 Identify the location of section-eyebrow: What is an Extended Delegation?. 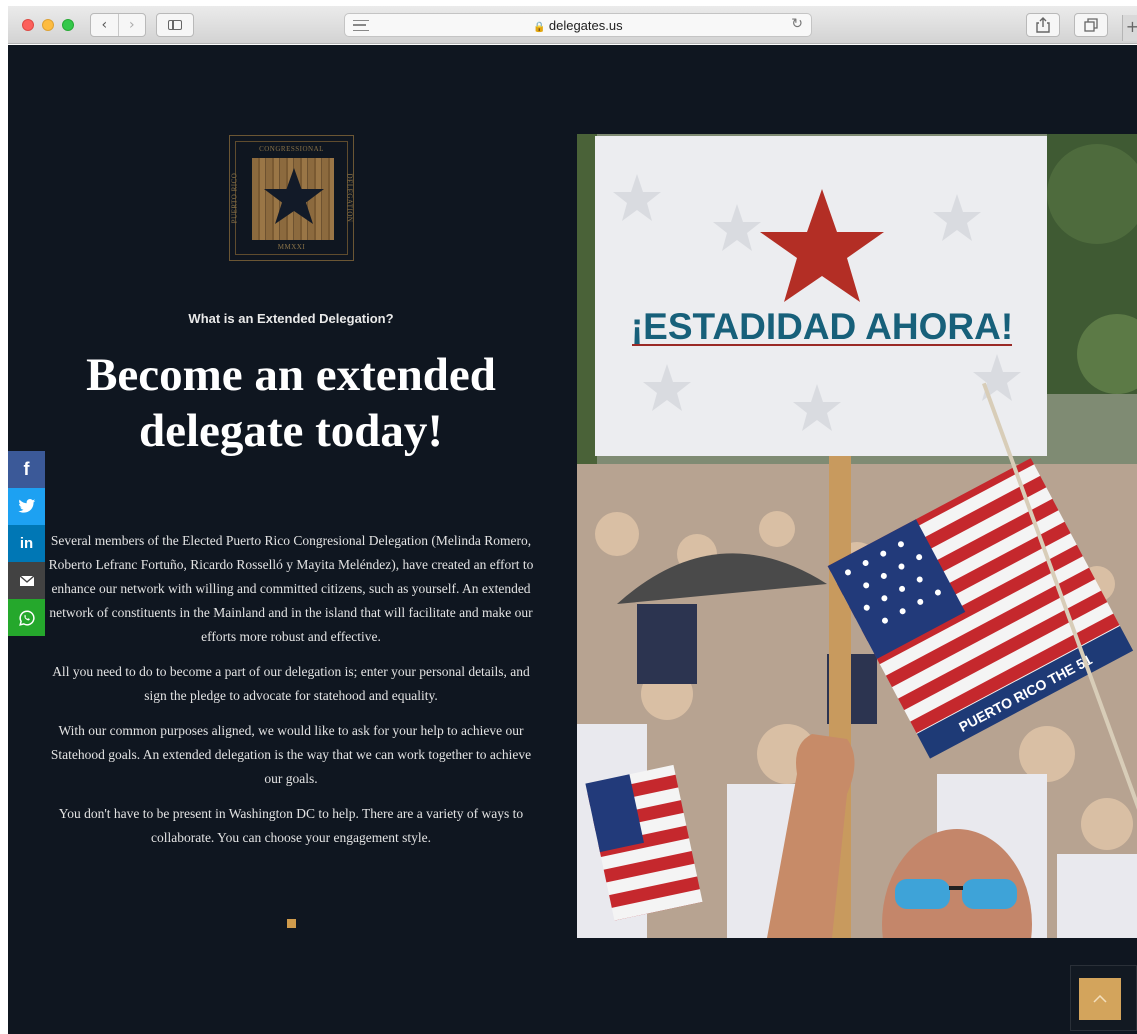
(291, 318).